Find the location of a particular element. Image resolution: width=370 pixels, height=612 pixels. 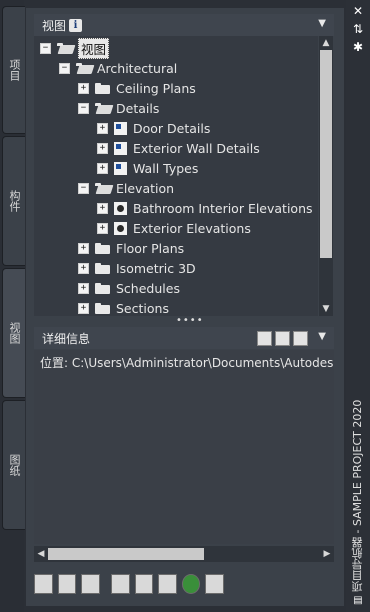

new-view-icon is located at coordinates (43, 584).